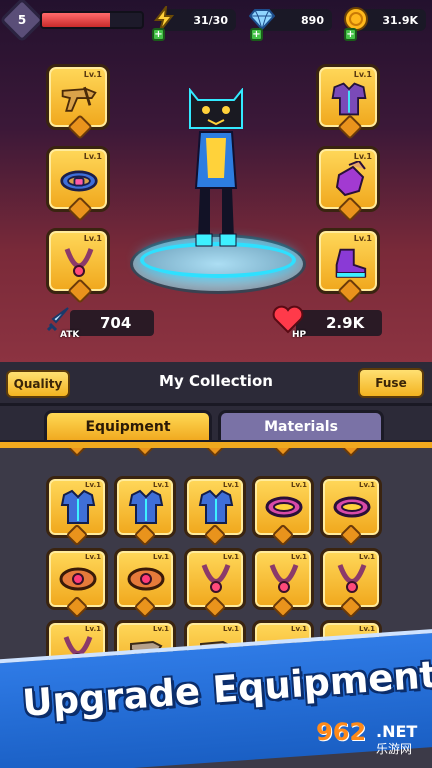 This screenshot has height=768, width=432. What do you see at coordinates (341, 732) in the screenshot?
I see `watermark-number: 962` at bounding box center [341, 732].